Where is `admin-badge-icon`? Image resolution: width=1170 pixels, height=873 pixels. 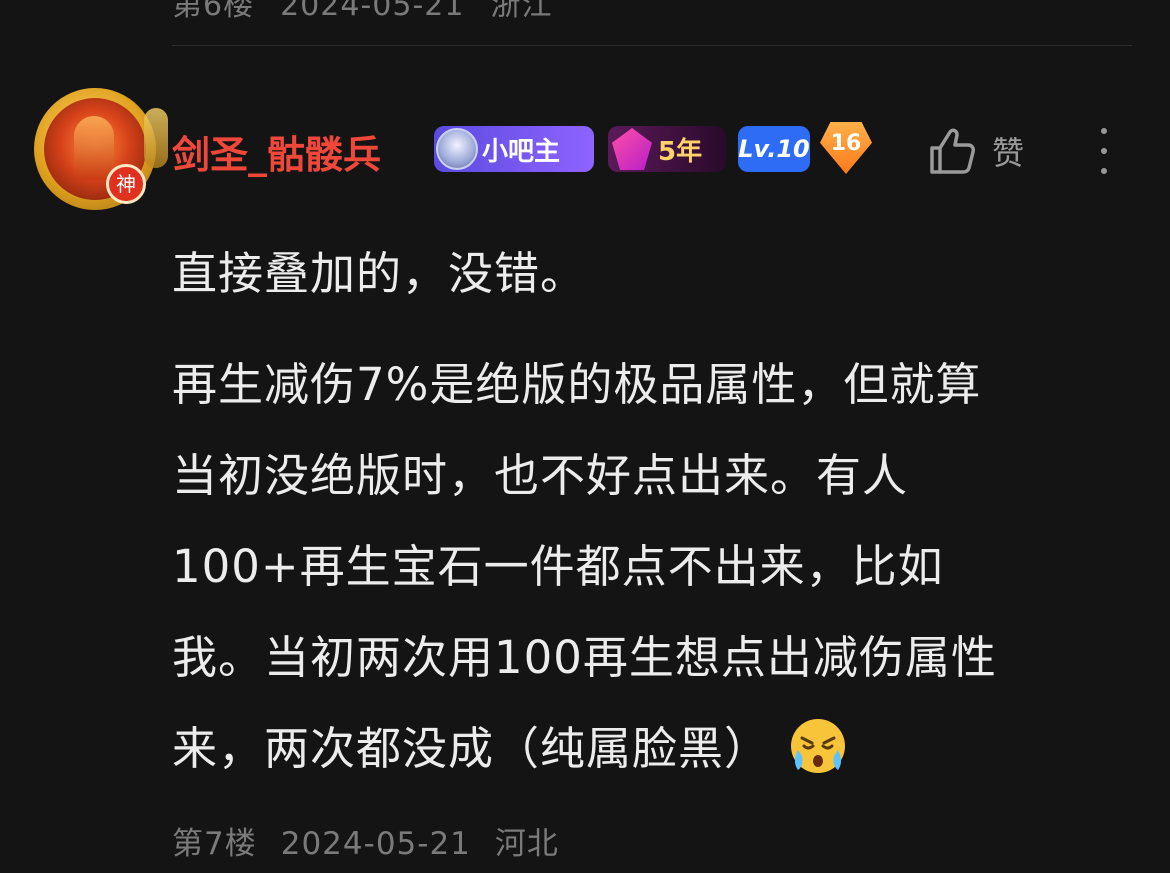
admin-badge-icon is located at coordinates (457, 149).